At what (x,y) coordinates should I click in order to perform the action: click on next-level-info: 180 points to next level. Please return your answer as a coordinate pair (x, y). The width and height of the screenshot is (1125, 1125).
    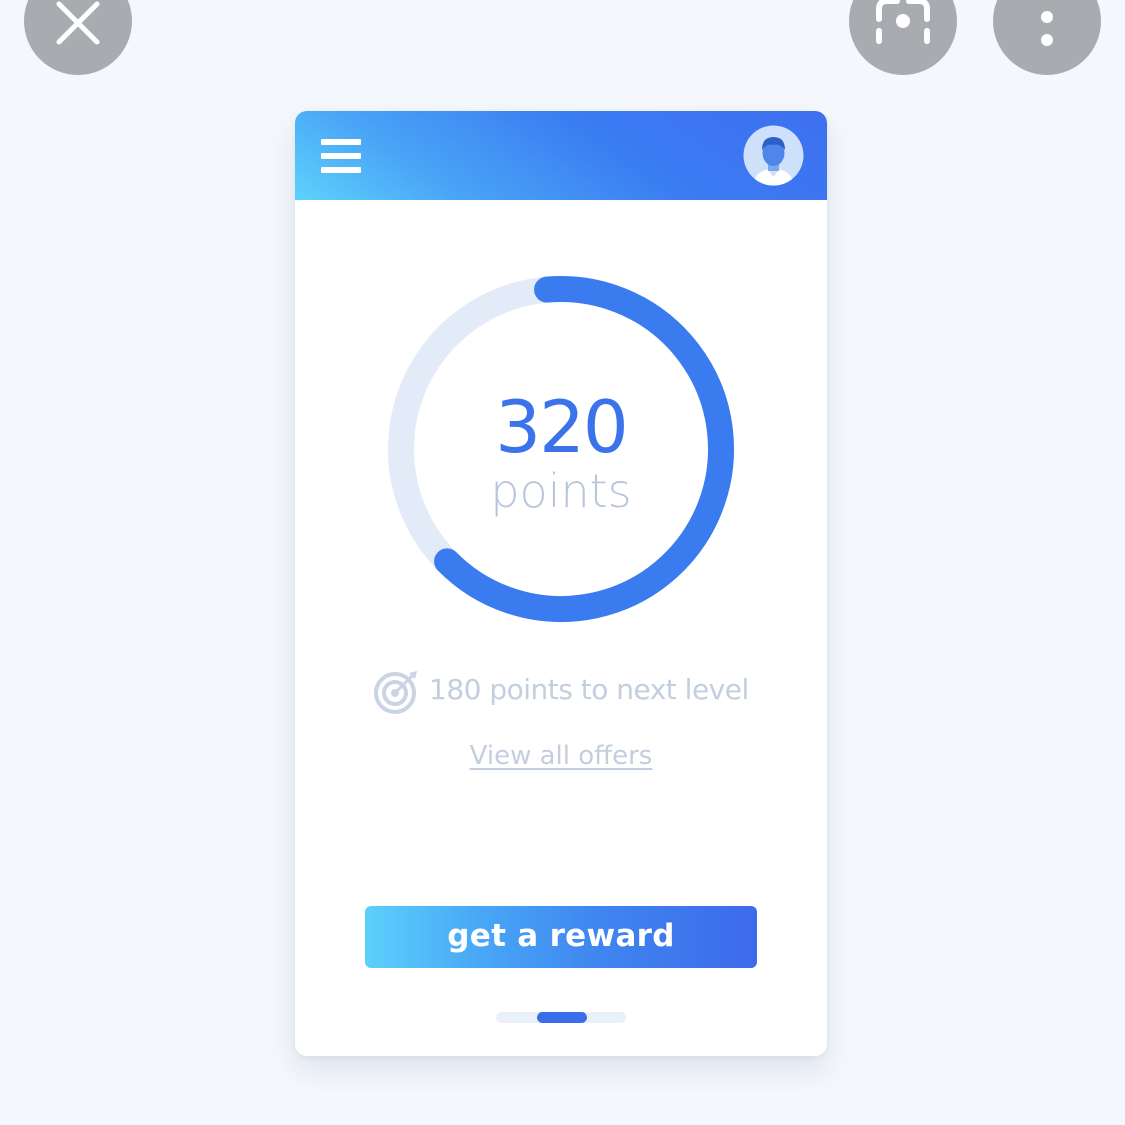
    Looking at the image, I should click on (573, 688).